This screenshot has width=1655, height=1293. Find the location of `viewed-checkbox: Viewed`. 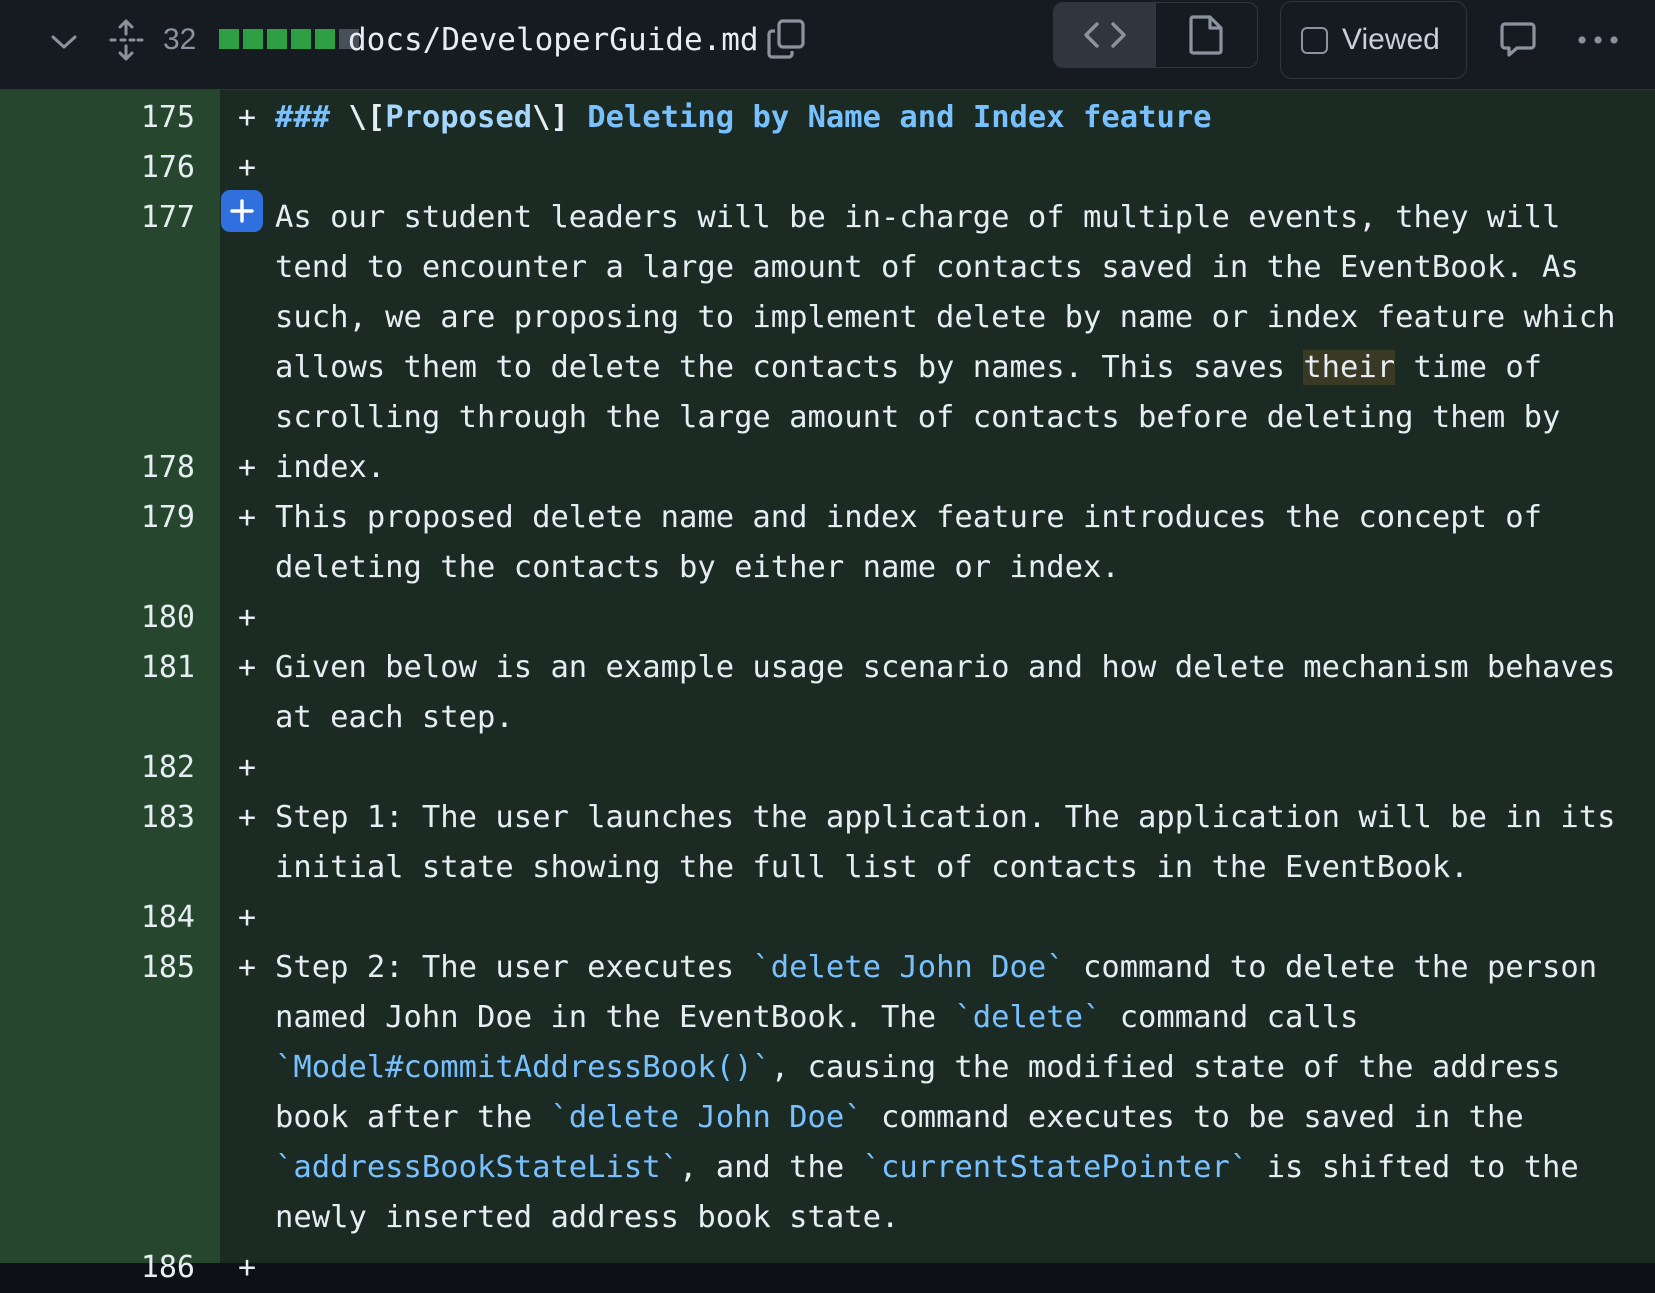

viewed-checkbox: Viewed is located at coordinates (1373, 40).